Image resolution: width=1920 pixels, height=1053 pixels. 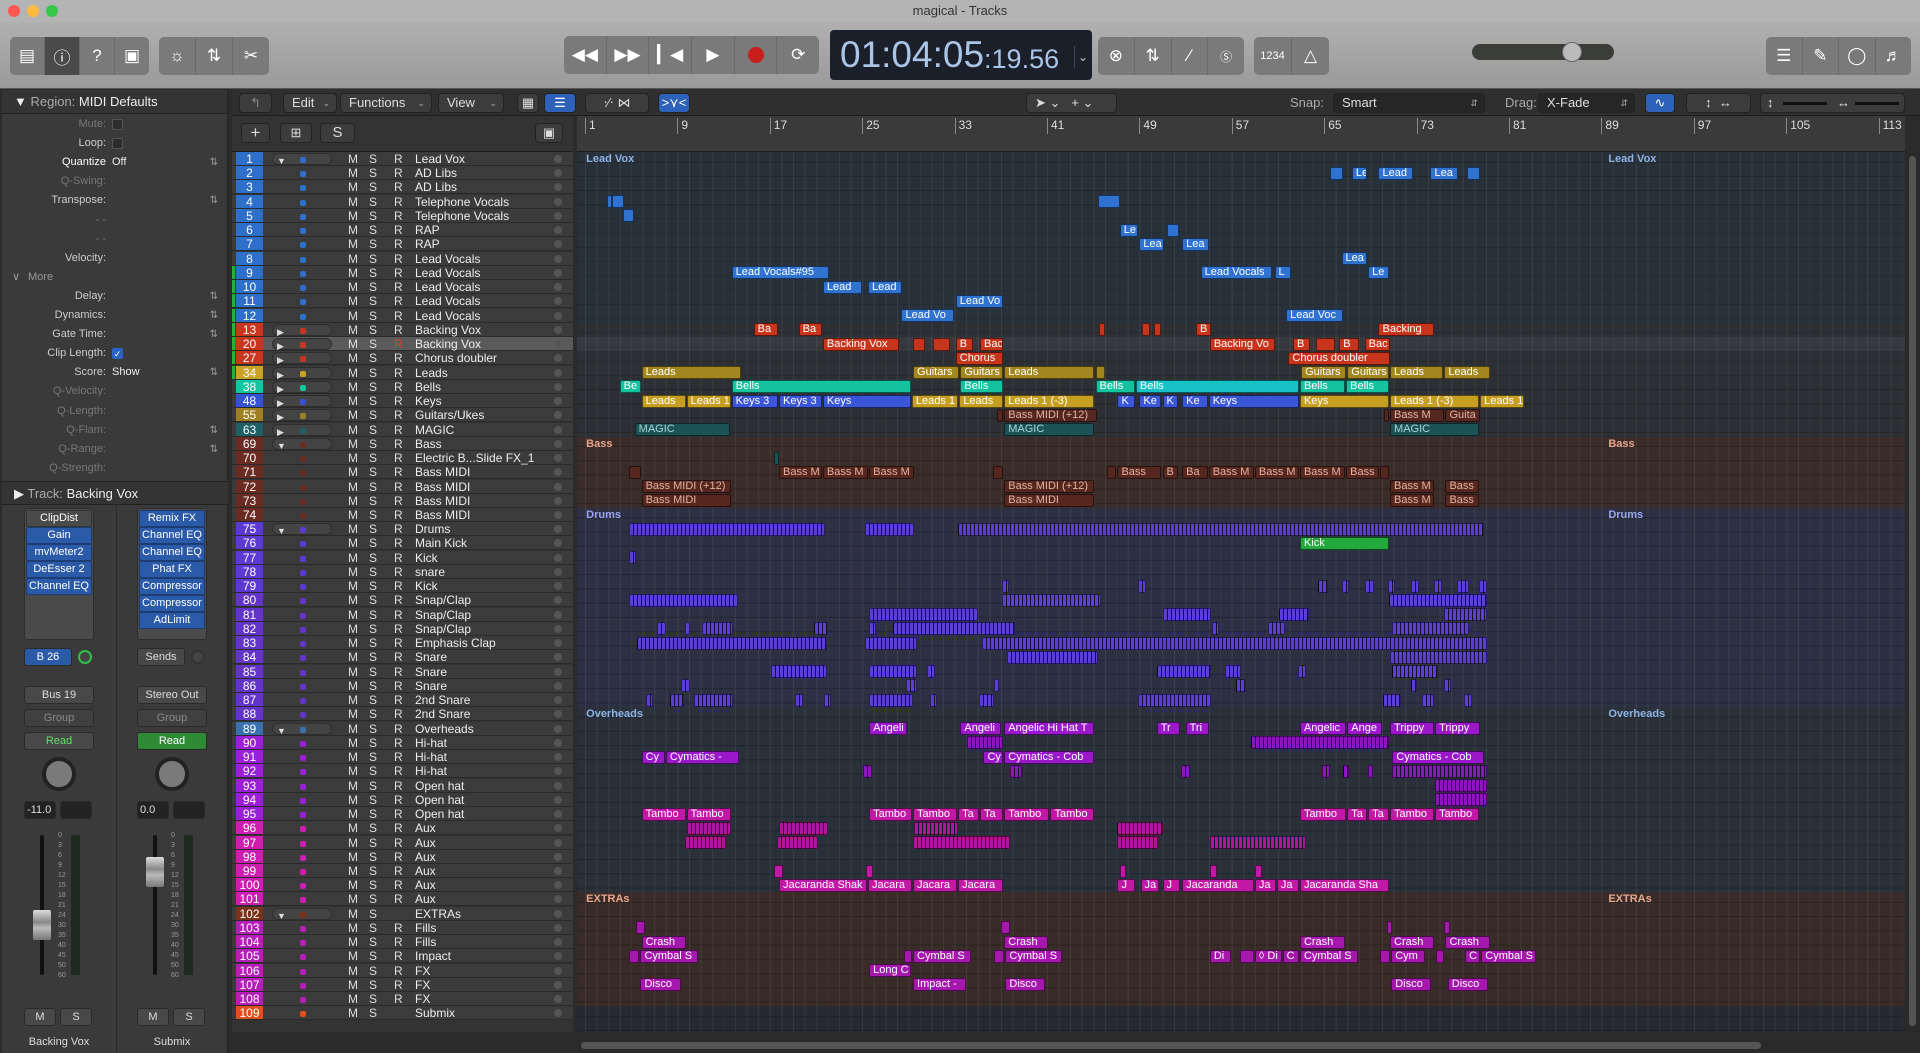 I want to click on track-name: Kick, so click(x=426, y=558).